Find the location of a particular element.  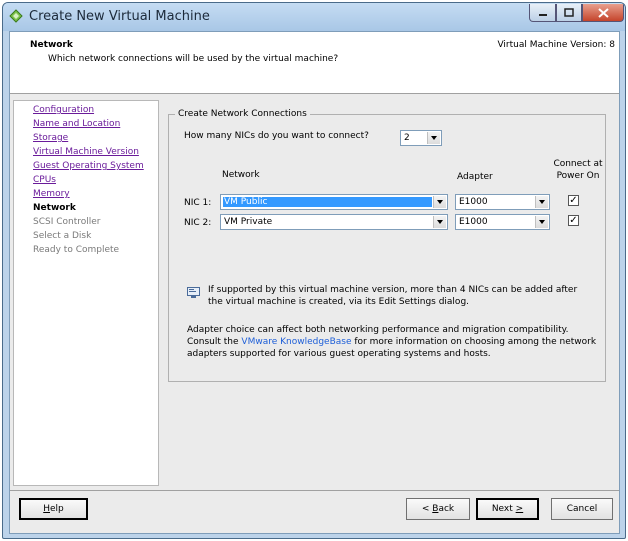

window-title: Create New Virtual Machine is located at coordinates (119, 16).